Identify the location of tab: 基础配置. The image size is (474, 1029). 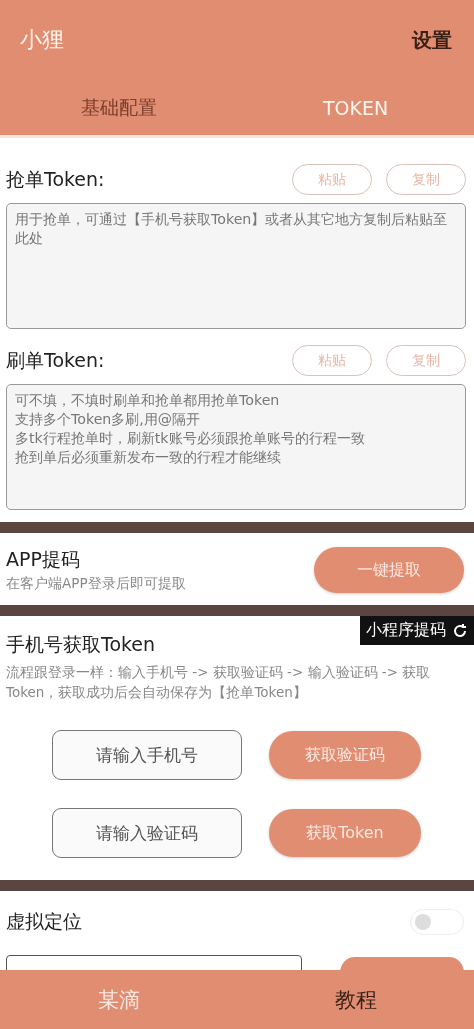
(118, 107).